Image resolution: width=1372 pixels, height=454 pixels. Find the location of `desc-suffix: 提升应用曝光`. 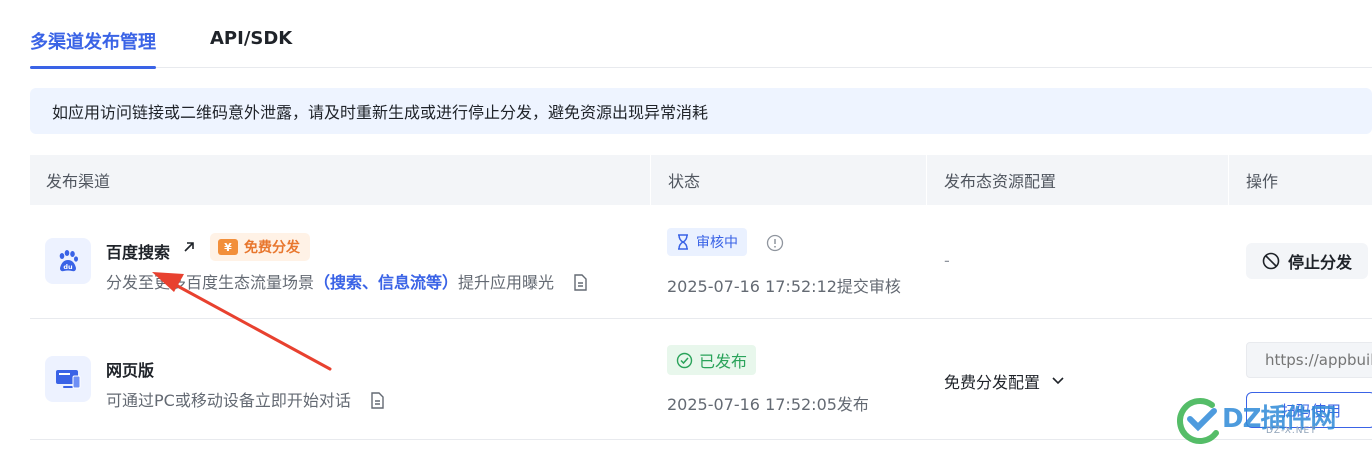

desc-suffix: 提升应用曝光 is located at coordinates (506, 282).